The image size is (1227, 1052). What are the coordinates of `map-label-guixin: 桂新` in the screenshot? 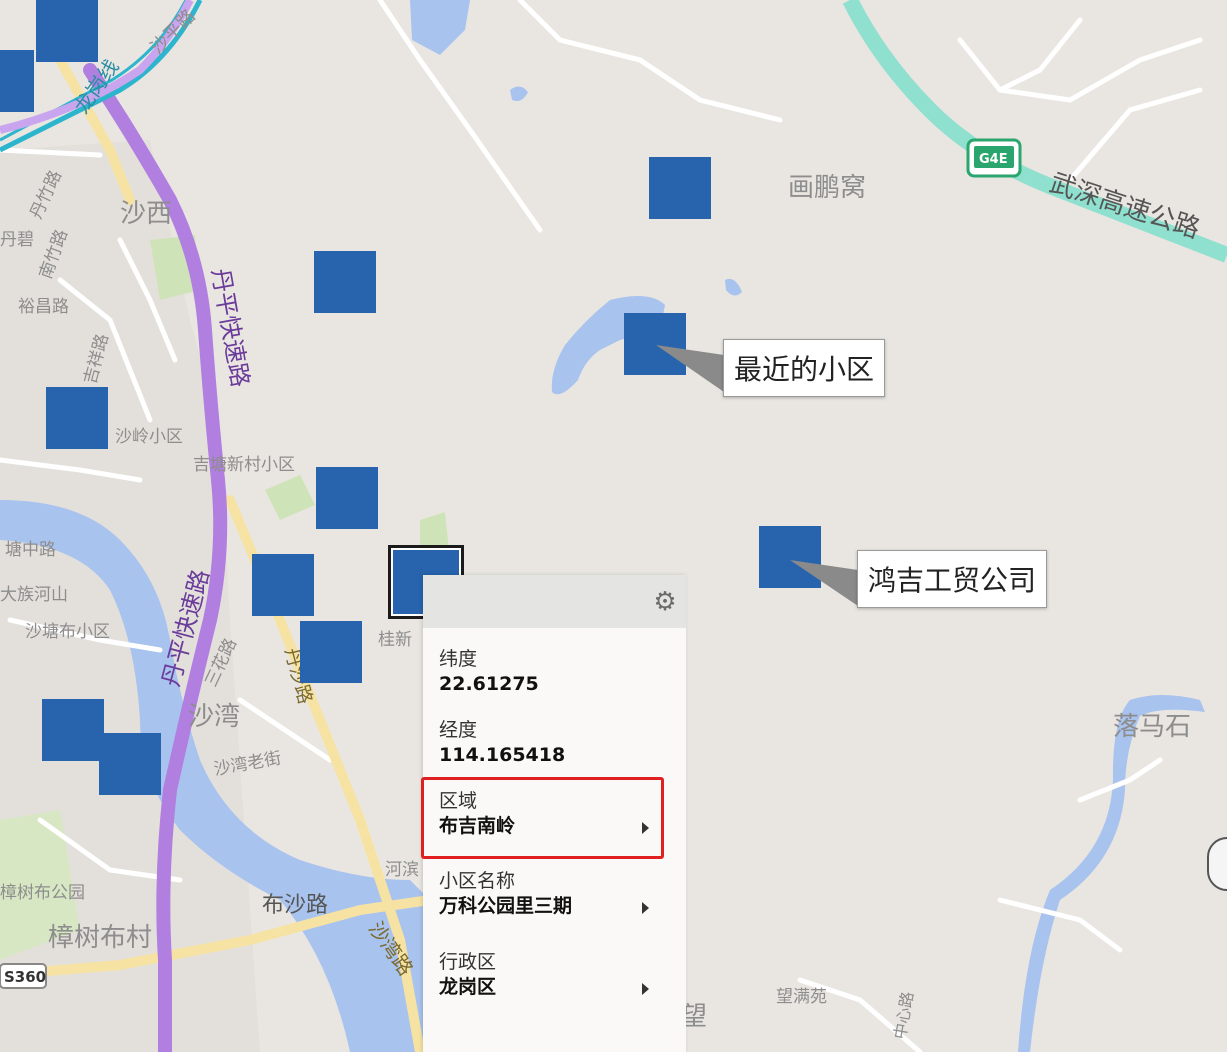 It's located at (395, 640).